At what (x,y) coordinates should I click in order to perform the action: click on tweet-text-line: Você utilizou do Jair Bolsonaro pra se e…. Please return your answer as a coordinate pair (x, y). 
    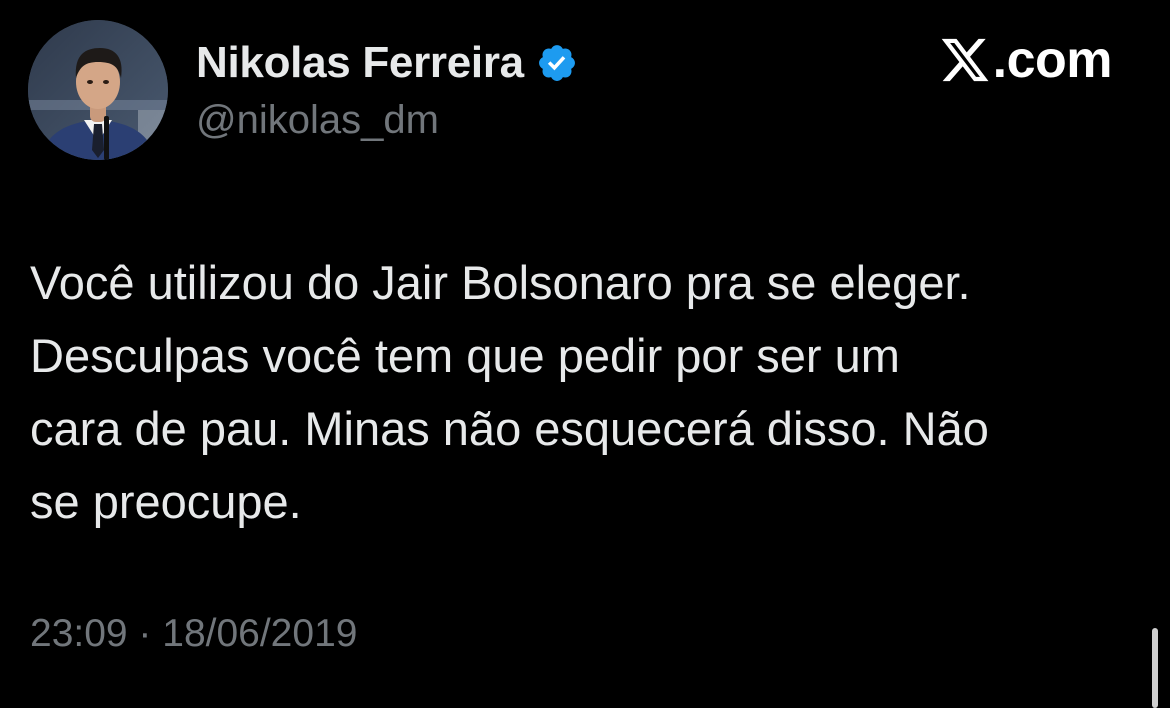
    Looking at the image, I should click on (500, 282).